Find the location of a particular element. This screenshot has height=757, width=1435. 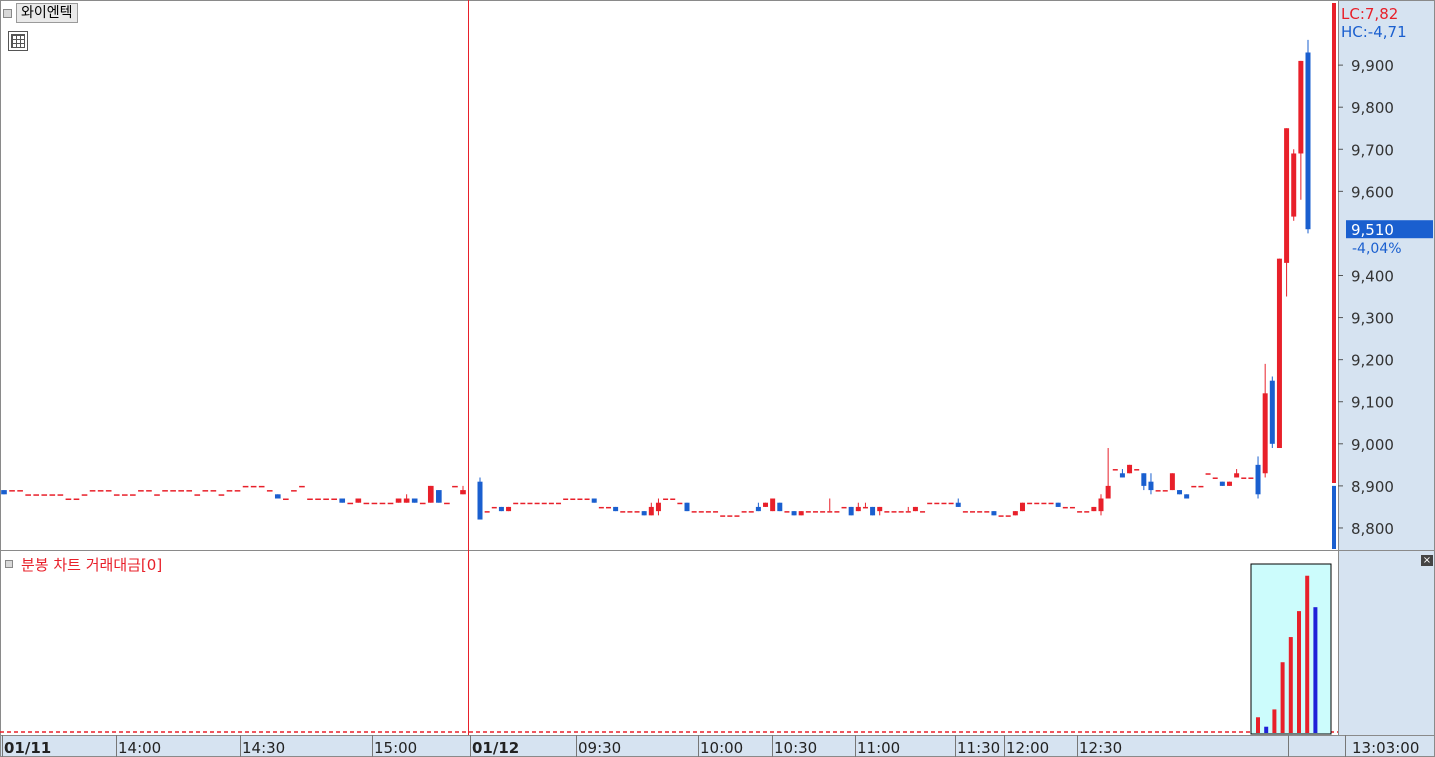

time-tick-label: 11:30 is located at coordinates (978, 748).